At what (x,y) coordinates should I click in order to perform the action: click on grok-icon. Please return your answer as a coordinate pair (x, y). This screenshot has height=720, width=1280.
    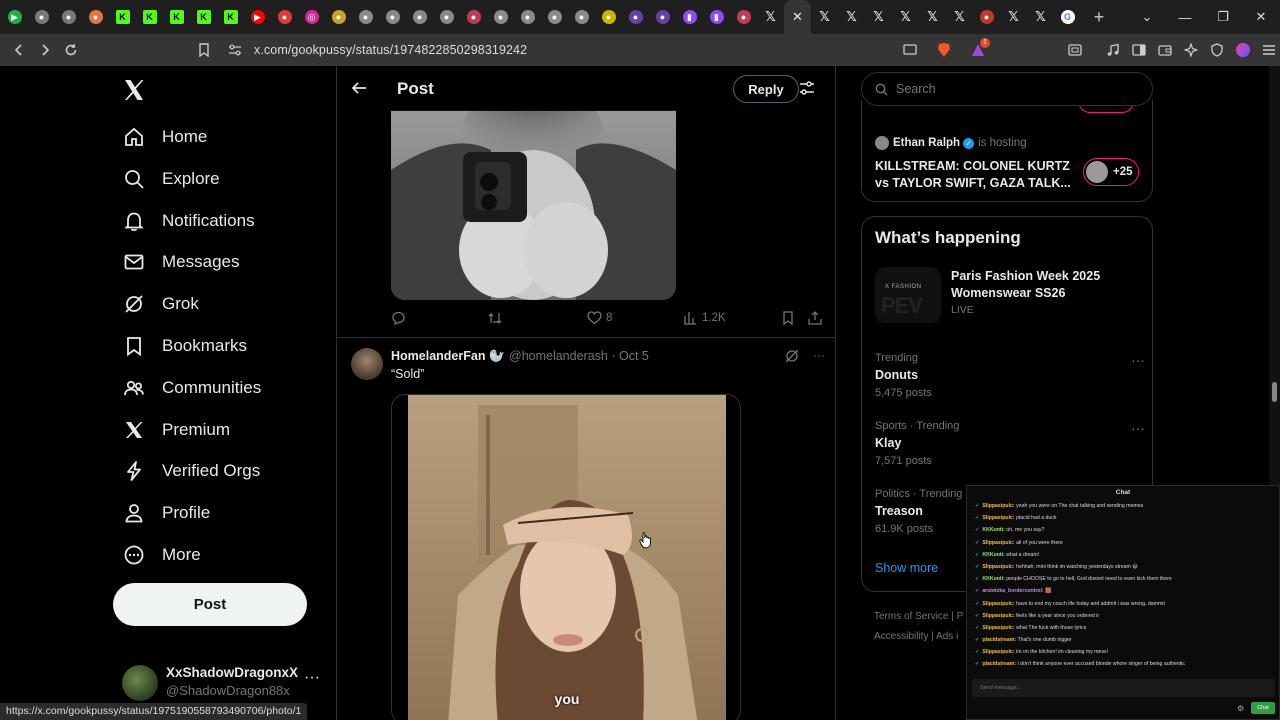
    Looking at the image, I should click on (792, 356).